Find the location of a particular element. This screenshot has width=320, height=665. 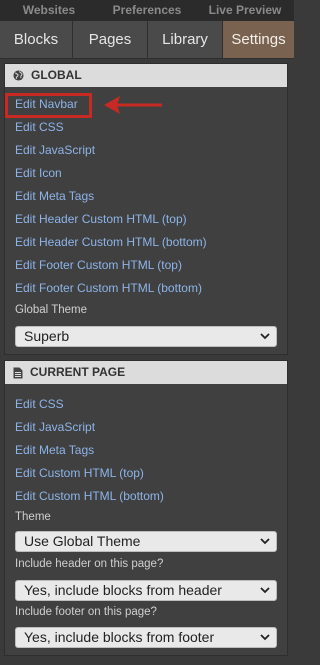

tab-library: Library is located at coordinates (185, 39).